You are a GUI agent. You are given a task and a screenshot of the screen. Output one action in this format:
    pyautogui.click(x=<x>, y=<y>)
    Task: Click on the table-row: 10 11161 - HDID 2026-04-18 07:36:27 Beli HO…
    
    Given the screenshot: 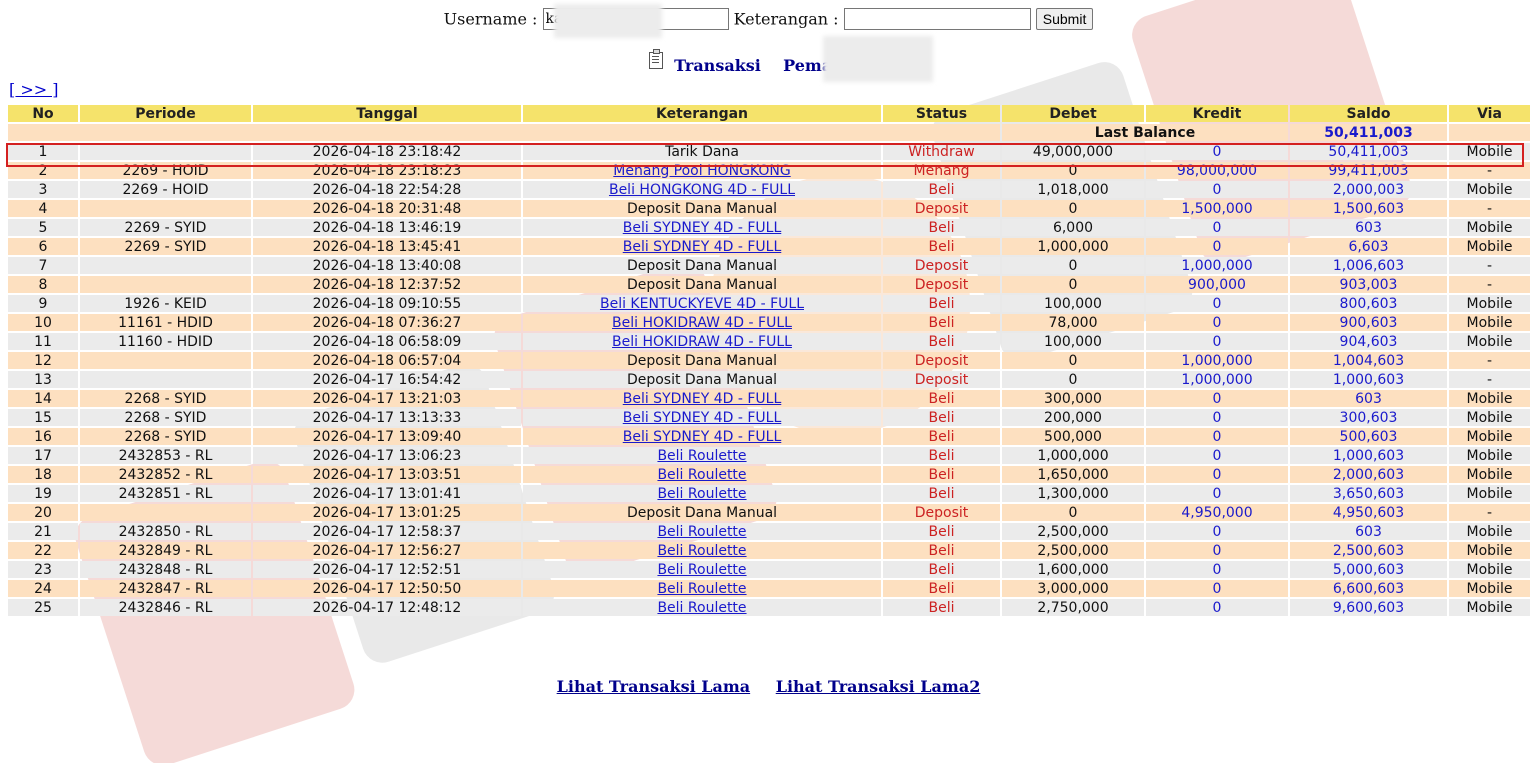 What is the action you would take?
    pyautogui.click(x=769, y=322)
    